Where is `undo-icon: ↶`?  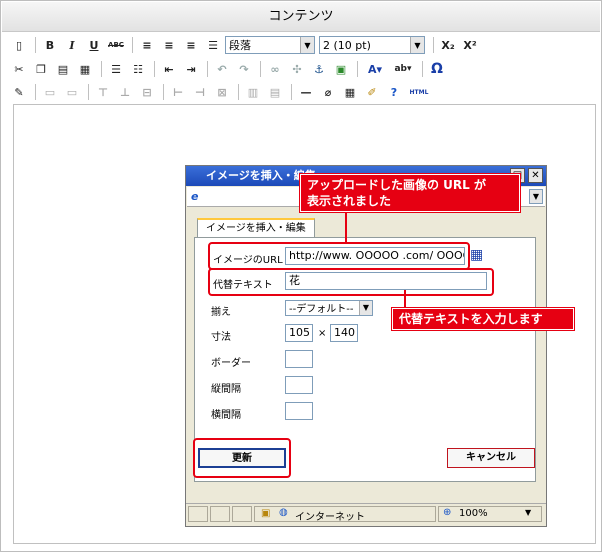
undo-icon: ↶ is located at coordinates (222, 69).